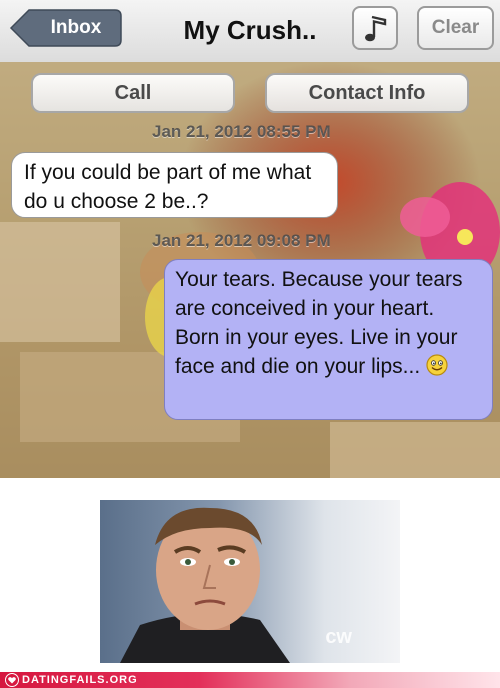 The height and width of the screenshot is (688, 500). I want to click on music-note-icon, so click(376, 28).